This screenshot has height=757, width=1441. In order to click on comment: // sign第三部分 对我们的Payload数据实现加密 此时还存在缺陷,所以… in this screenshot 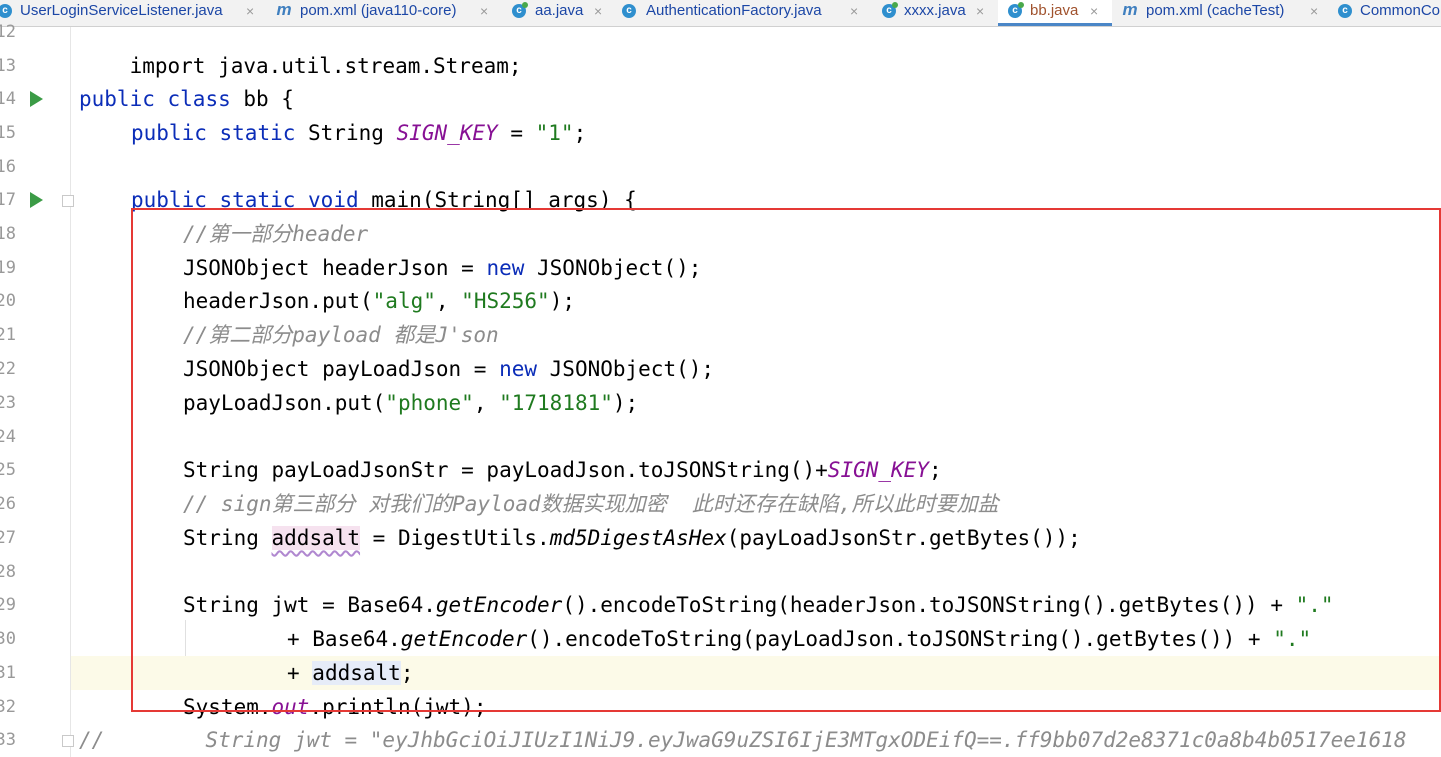, I will do `click(591, 504)`.